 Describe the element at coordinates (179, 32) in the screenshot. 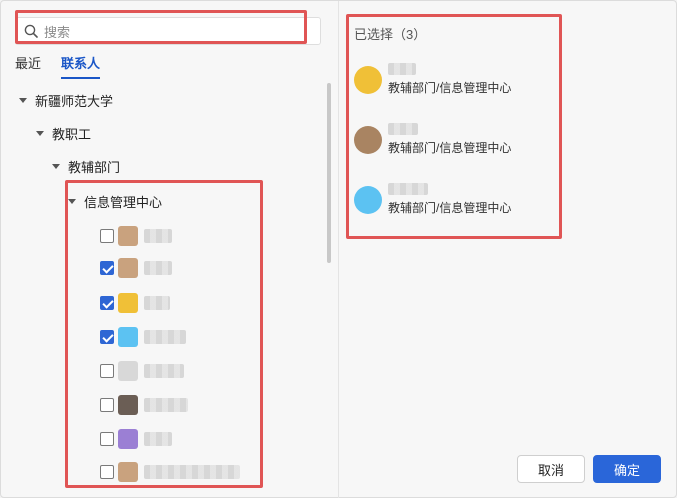

I see `search-input` at that location.